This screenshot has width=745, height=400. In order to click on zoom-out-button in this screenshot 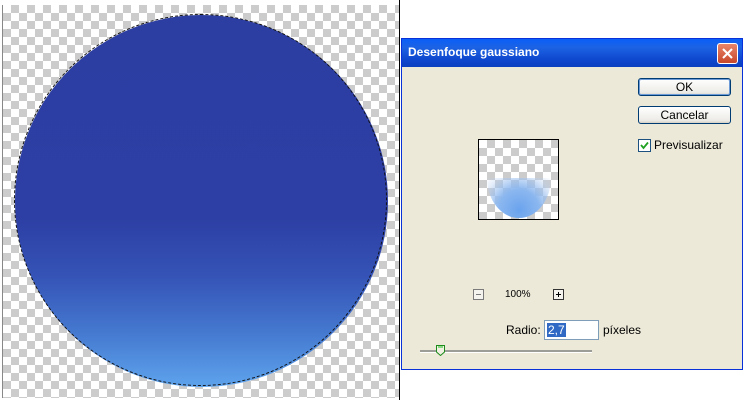, I will do `click(478, 294)`.